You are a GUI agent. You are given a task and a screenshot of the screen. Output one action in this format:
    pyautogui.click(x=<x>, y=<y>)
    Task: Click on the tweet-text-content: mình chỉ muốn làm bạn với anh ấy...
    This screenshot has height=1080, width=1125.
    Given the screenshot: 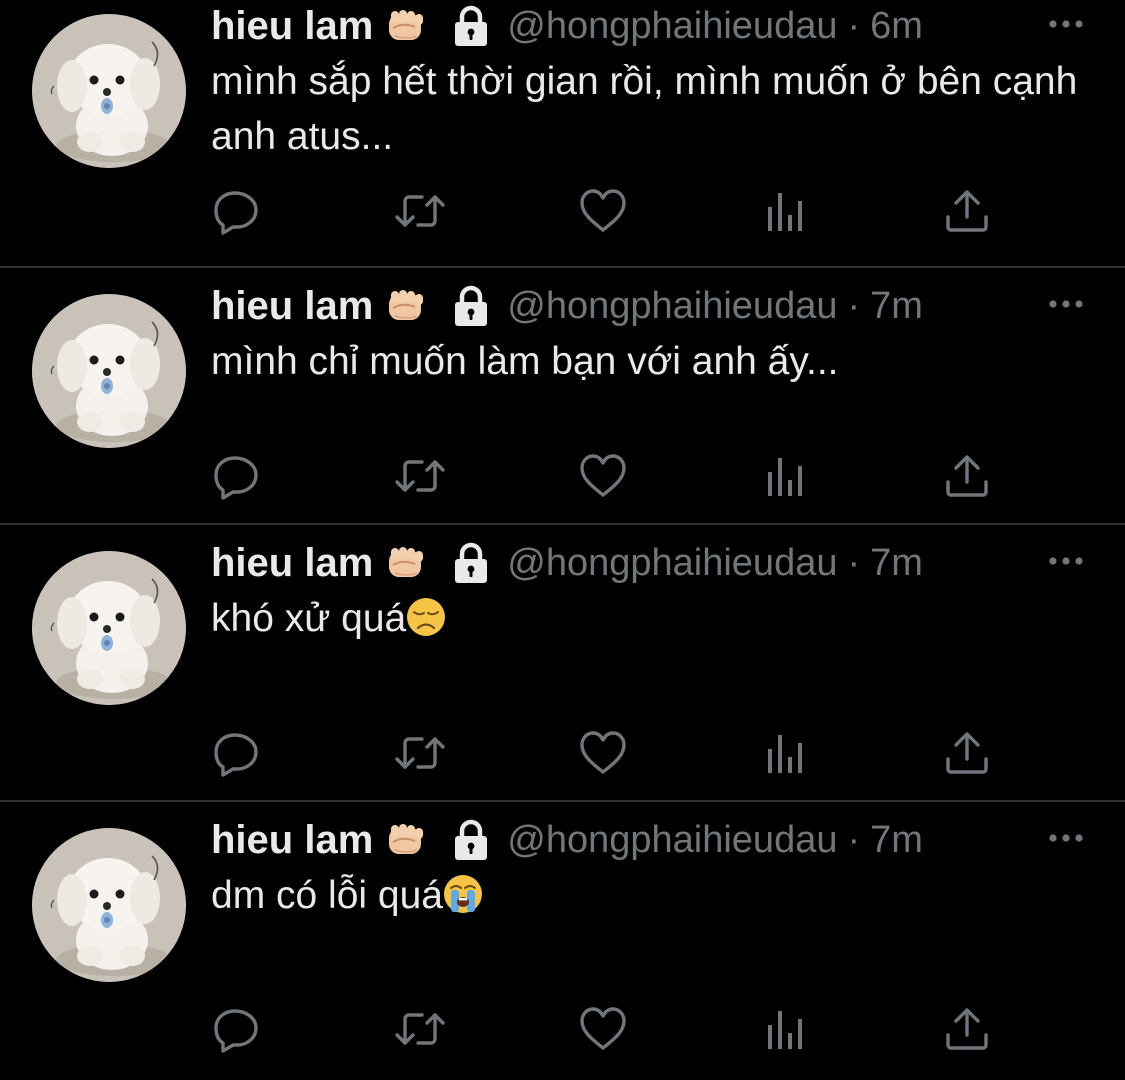 What is the action you would take?
    pyautogui.click(x=525, y=361)
    